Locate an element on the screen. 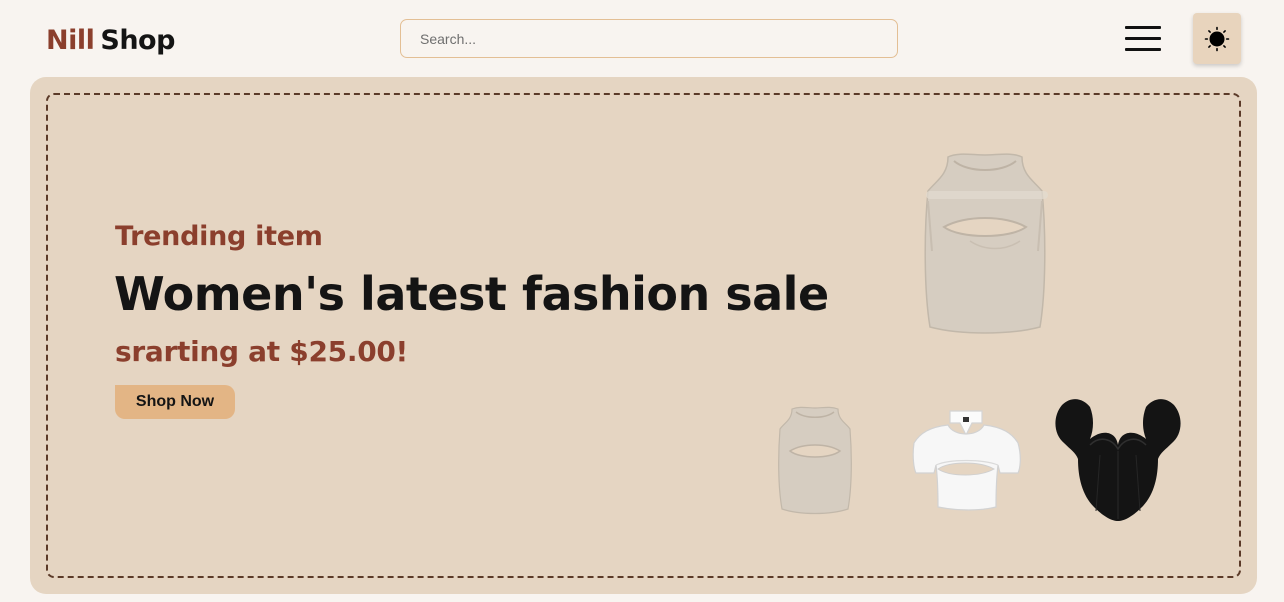 This screenshot has height=602, width=1284. logo-first-word: Nill is located at coordinates (70, 40).